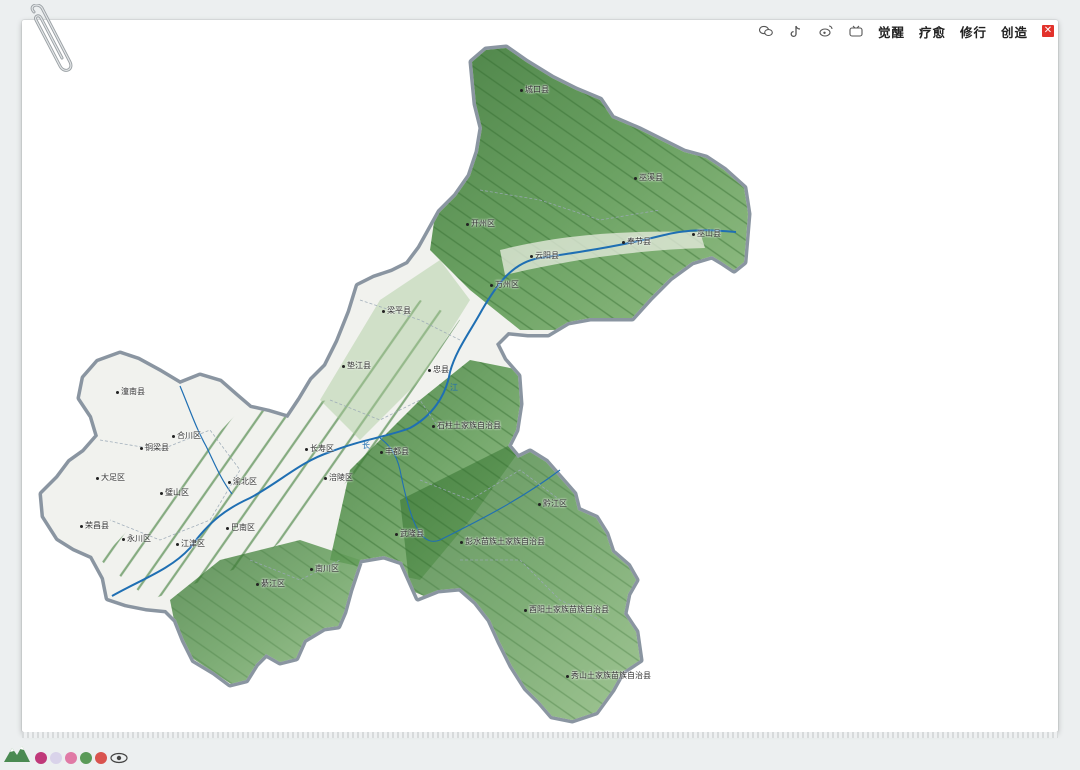 This screenshot has height=770, width=1080. What do you see at coordinates (534, 89) in the screenshot?
I see `place-chengkou: 城口县` at bounding box center [534, 89].